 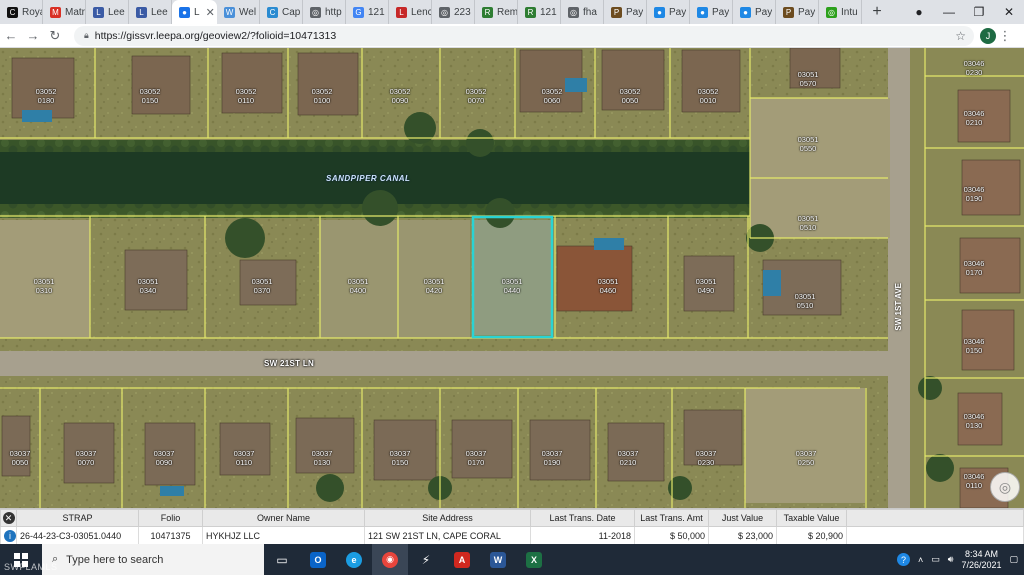 I want to click on acrobat-icon: A, so click(x=462, y=559).